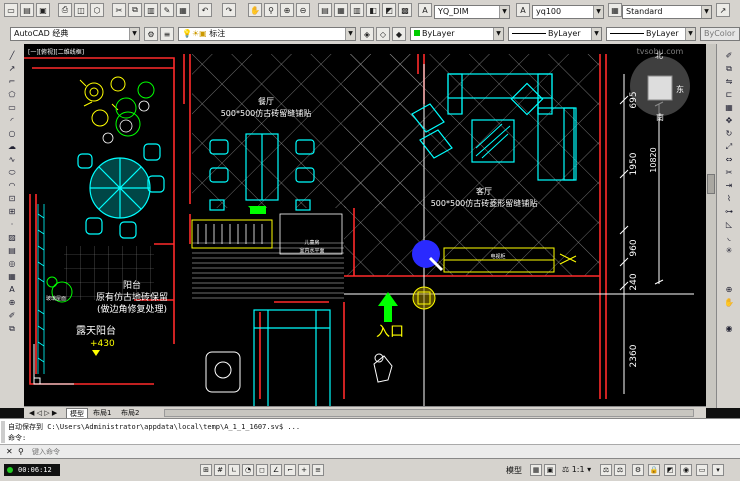 The height and width of the screenshot is (481, 740). What do you see at coordinates (729, 81) in the screenshot?
I see `mirror-icon: ⇋` at bounding box center [729, 81].